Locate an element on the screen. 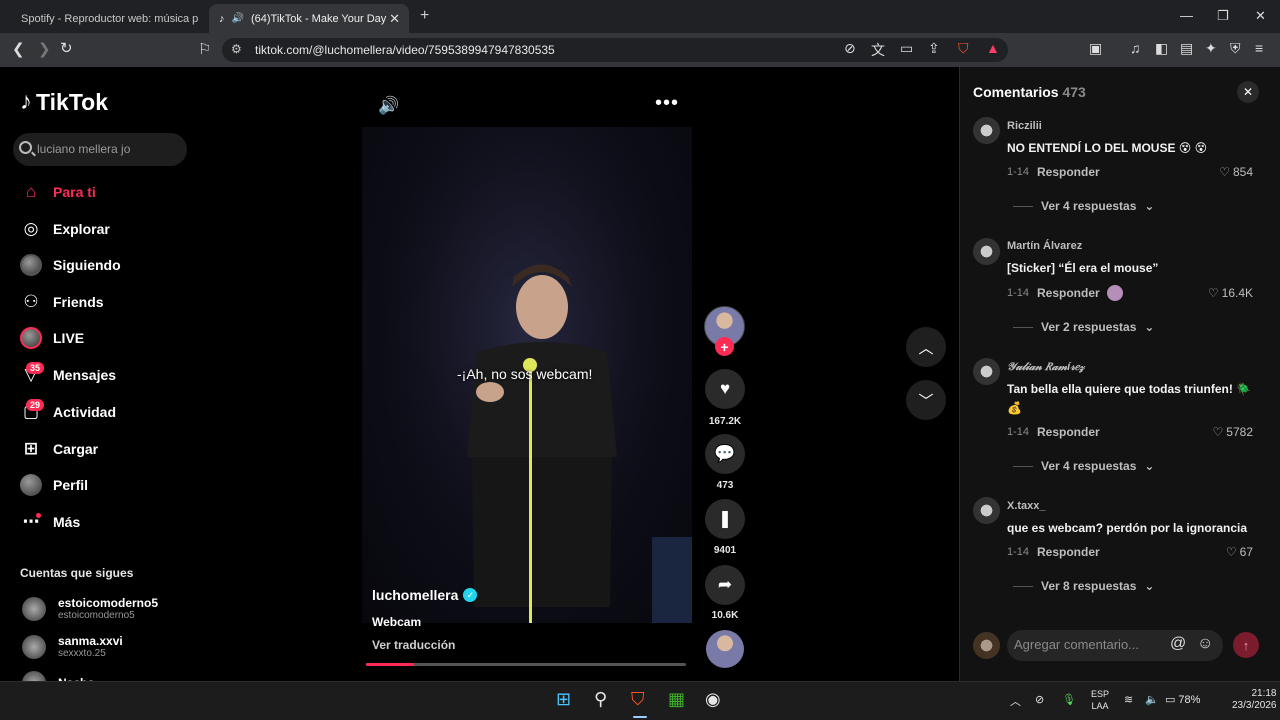  cast-icon: ▭ is located at coordinates (906, 48).